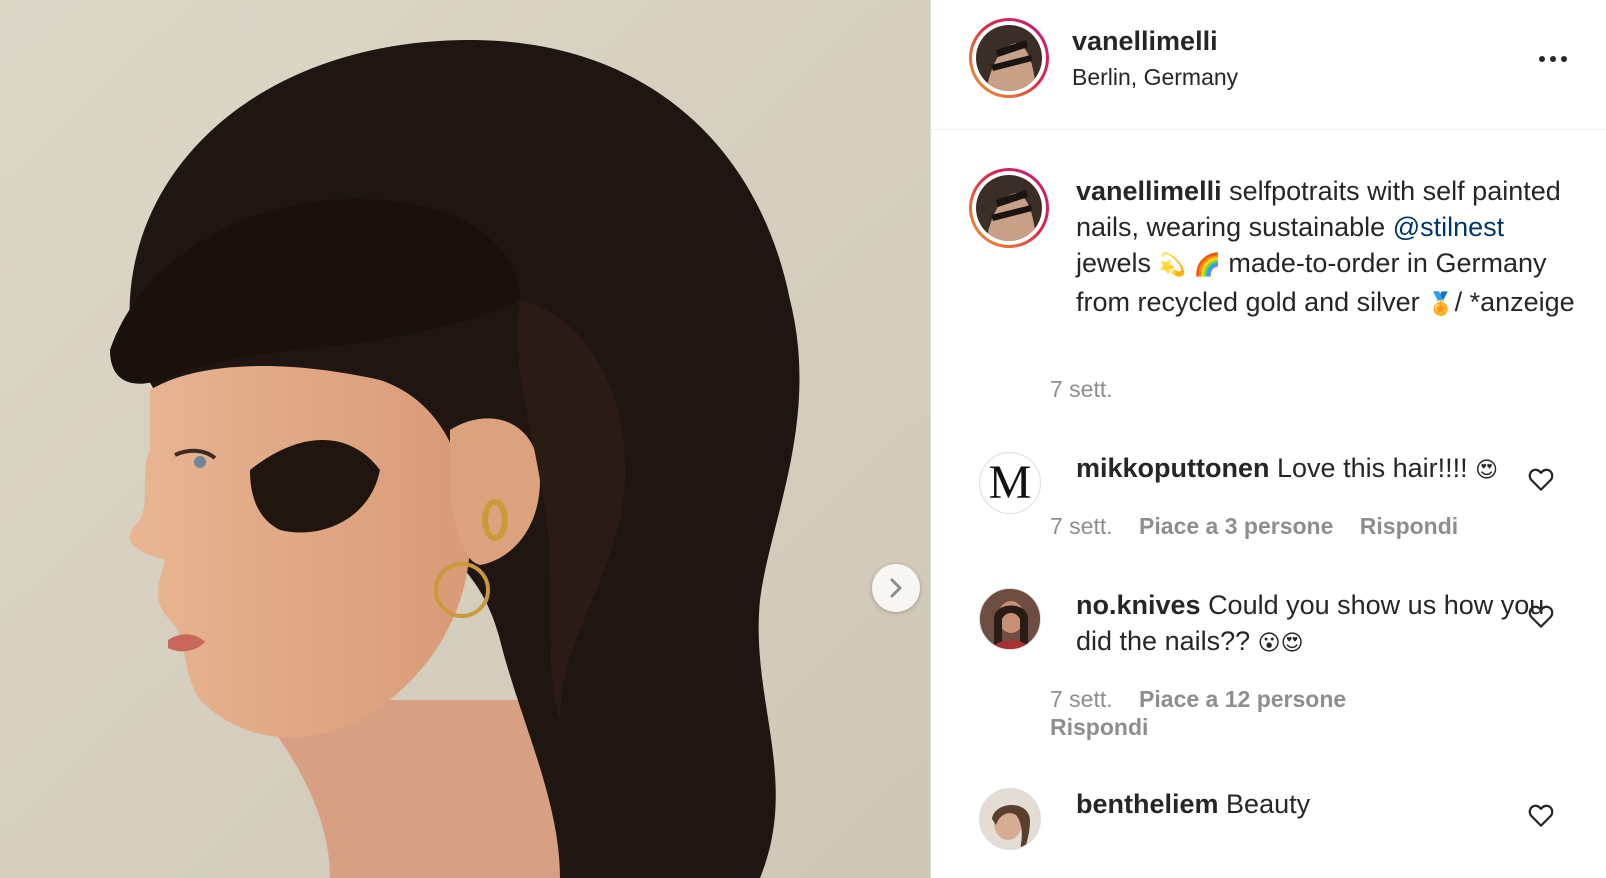 Image resolution: width=1606 pixels, height=878 pixels. Describe the element at coordinates (1514, 302) in the screenshot. I see `caption-text: / *anzeige` at that location.